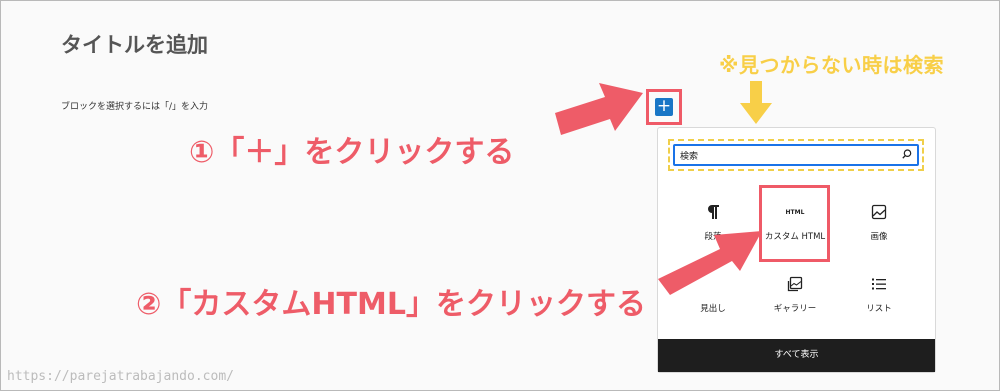 This screenshot has width=1000, height=391. I want to click on block-label: リスト, so click(879, 309).